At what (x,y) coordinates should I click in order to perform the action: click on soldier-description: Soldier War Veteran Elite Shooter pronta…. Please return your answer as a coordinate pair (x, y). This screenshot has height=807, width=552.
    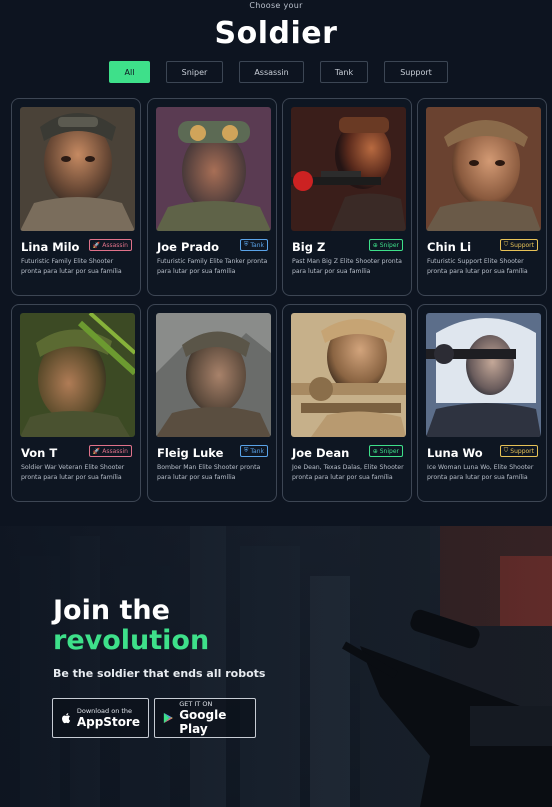
    Looking at the image, I should click on (73, 472).